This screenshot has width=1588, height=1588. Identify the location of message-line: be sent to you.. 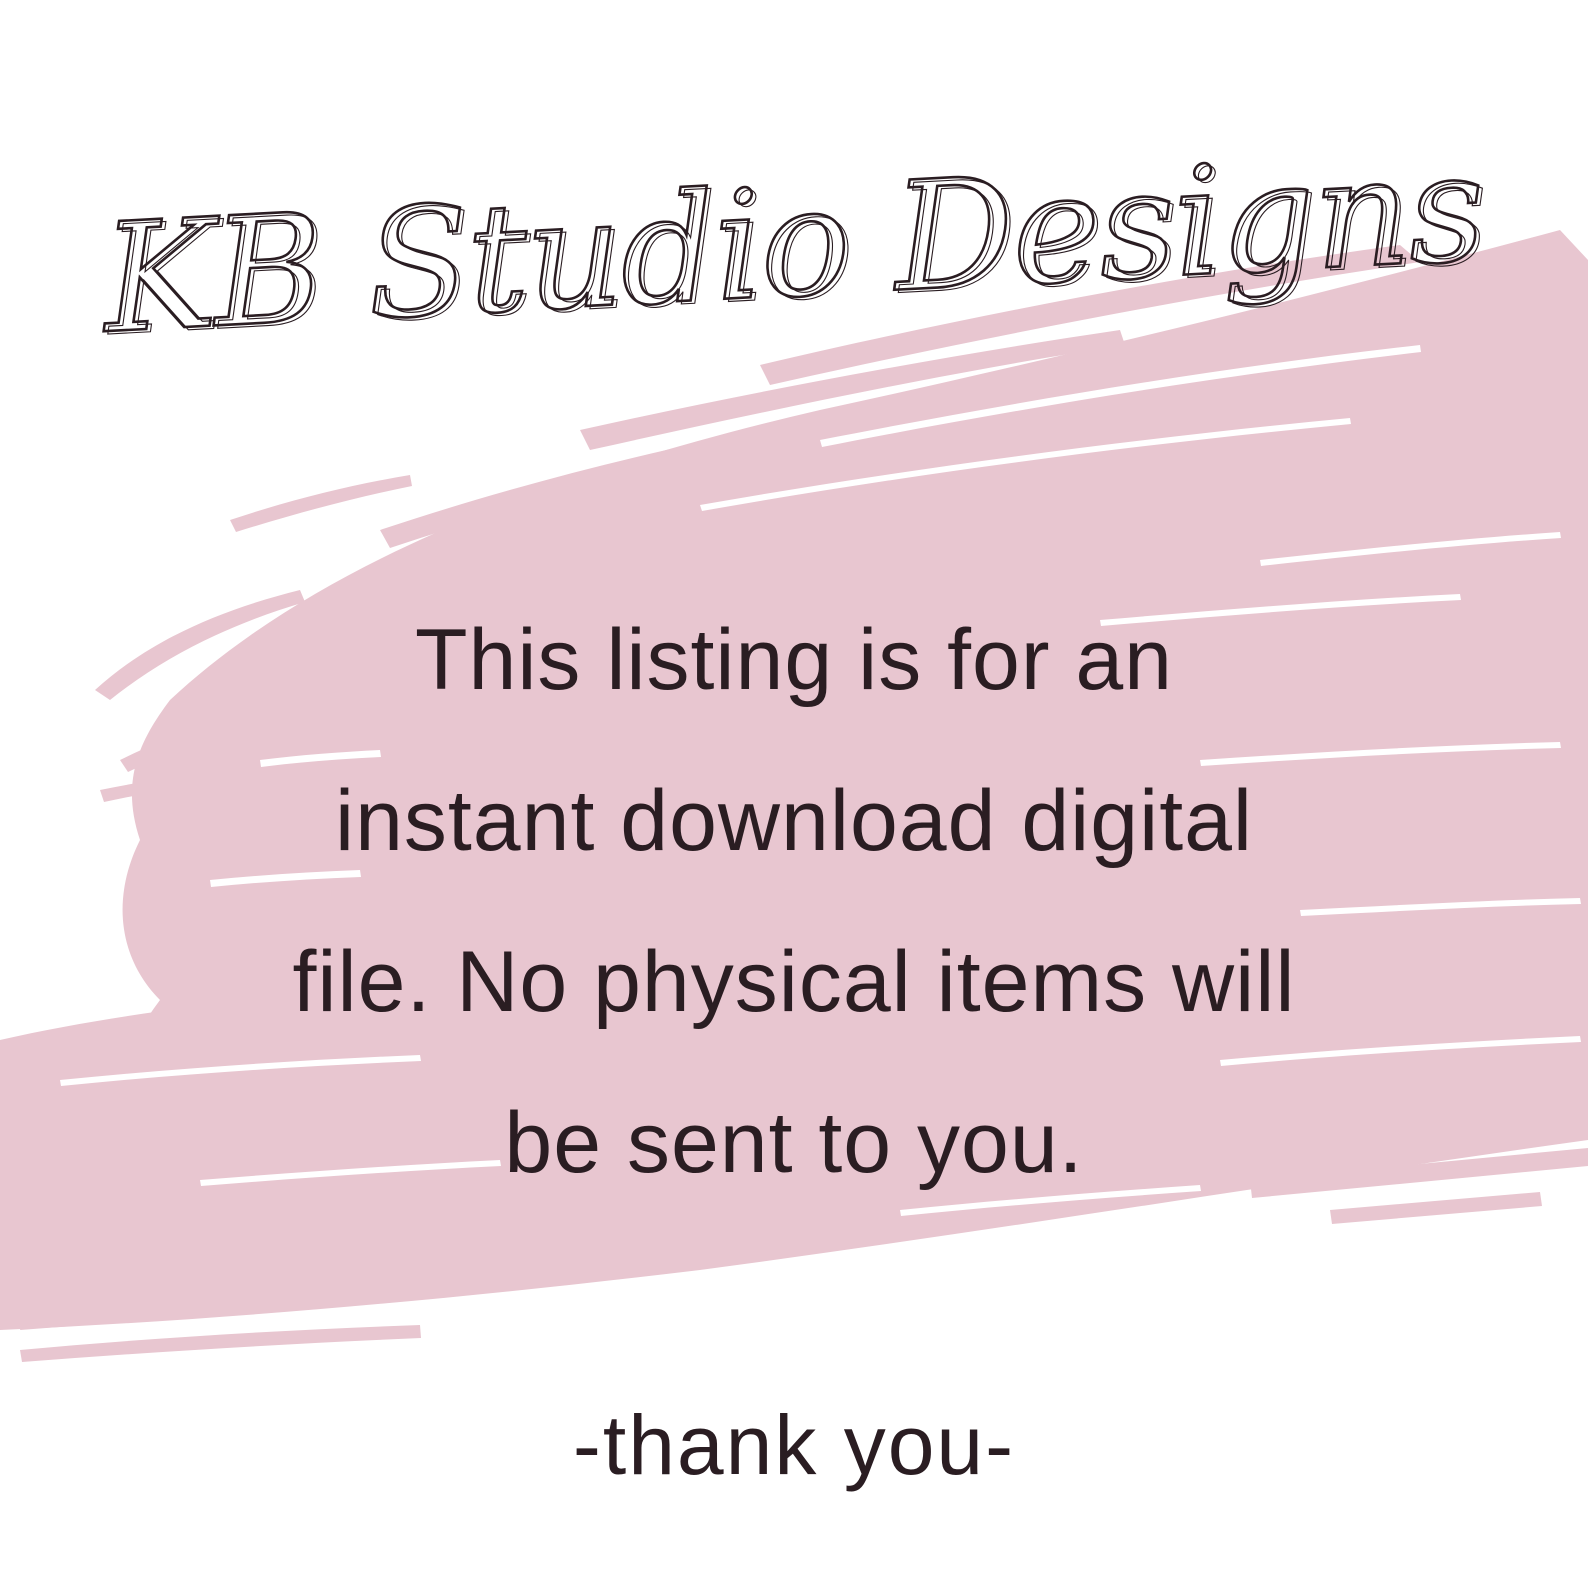
(794, 1143).